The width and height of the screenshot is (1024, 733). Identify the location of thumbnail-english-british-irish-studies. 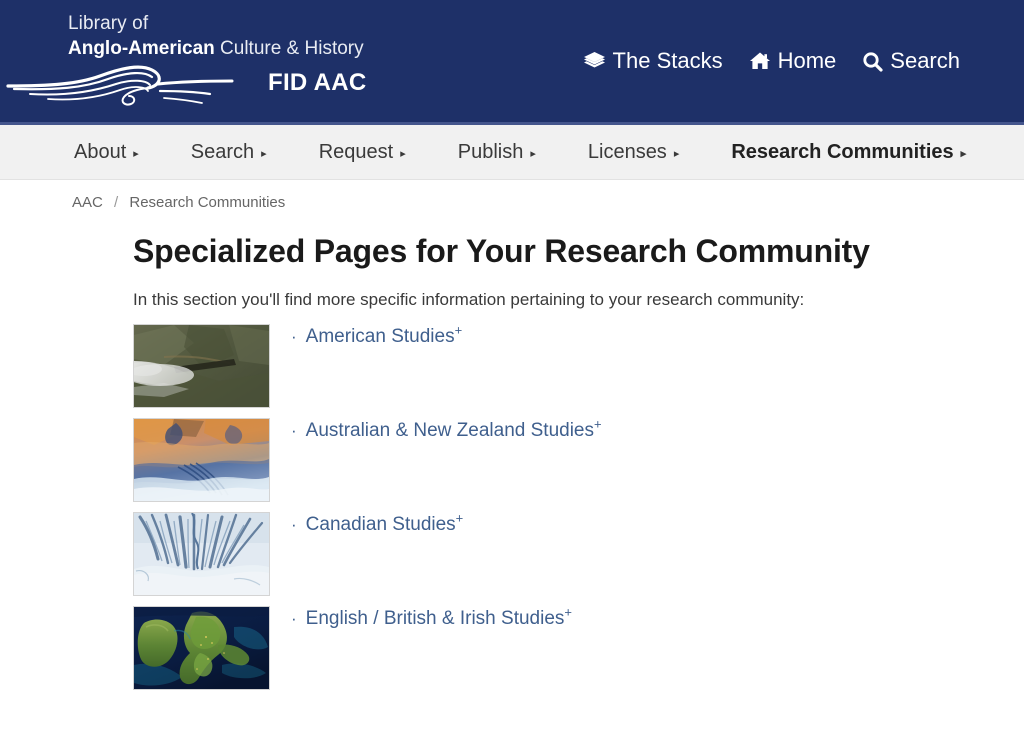
(201, 648).